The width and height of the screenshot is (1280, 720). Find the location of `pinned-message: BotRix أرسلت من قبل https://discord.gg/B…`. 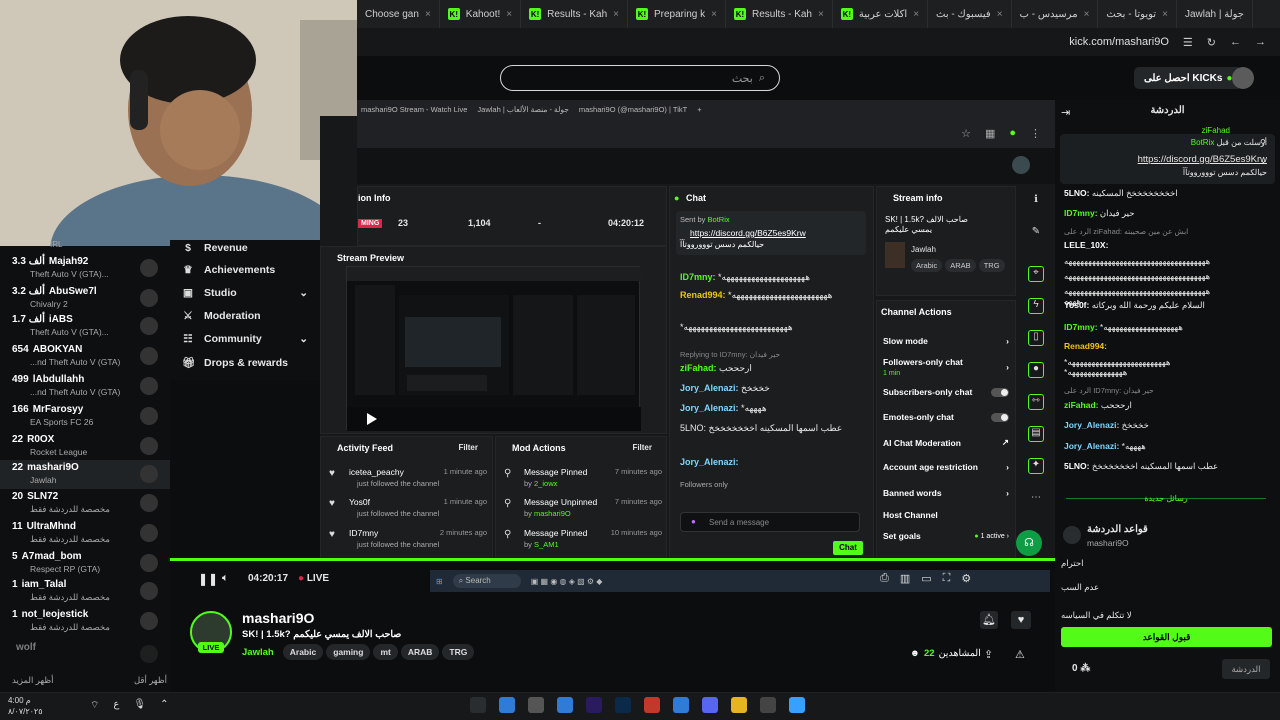

pinned-message: BotRix أرسلت من قبل https://discord.gg/B… is located at coordinates (1167, 159).